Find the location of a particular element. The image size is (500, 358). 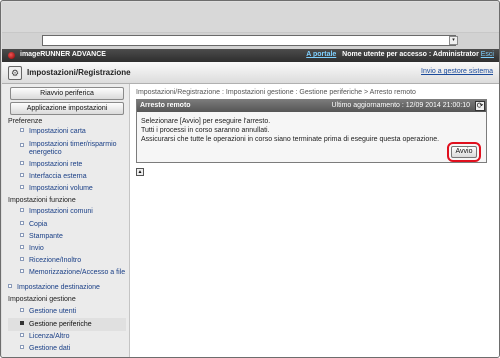

panel-title: Arresto remoto is located at coordinates (165, 105).